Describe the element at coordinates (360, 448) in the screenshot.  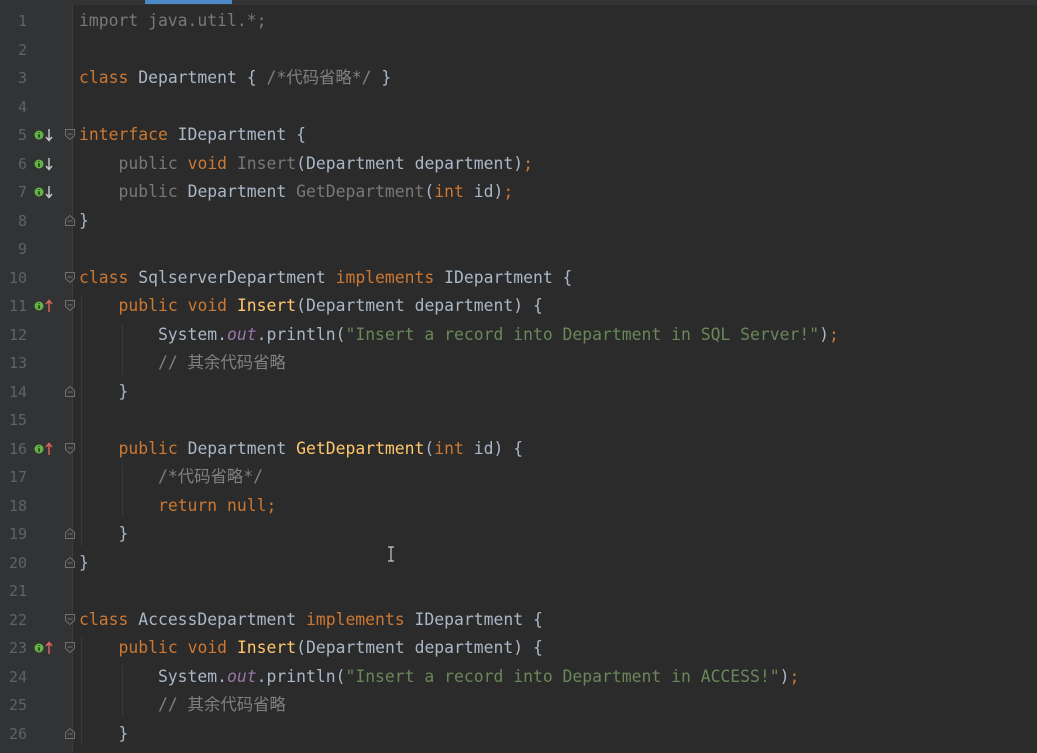
I see `code-token: GetDepartment` at that location.